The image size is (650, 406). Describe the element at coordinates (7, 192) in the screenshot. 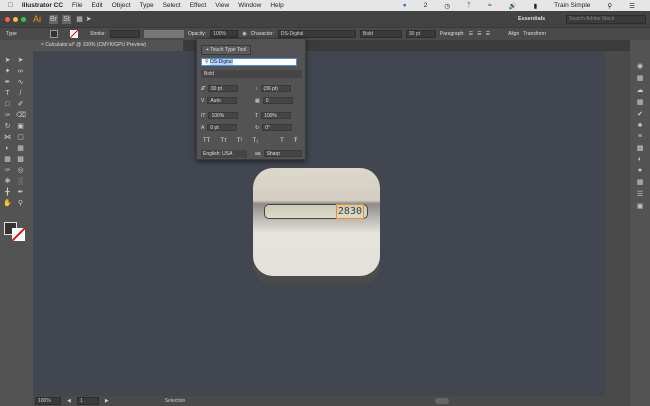

I see `artboard-tool-icon: ╋` at that location.